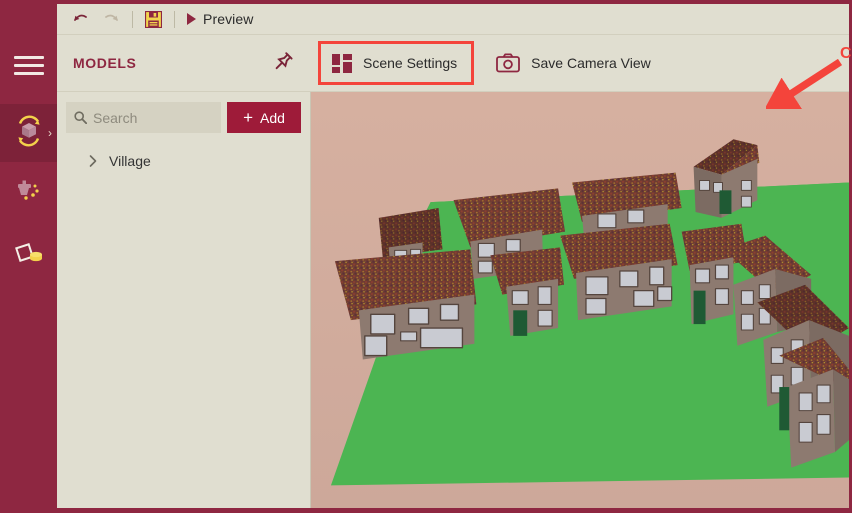 The height and width of the screenshot is (513, 852). I want to click on pin-panel-button, so click(284, 63).